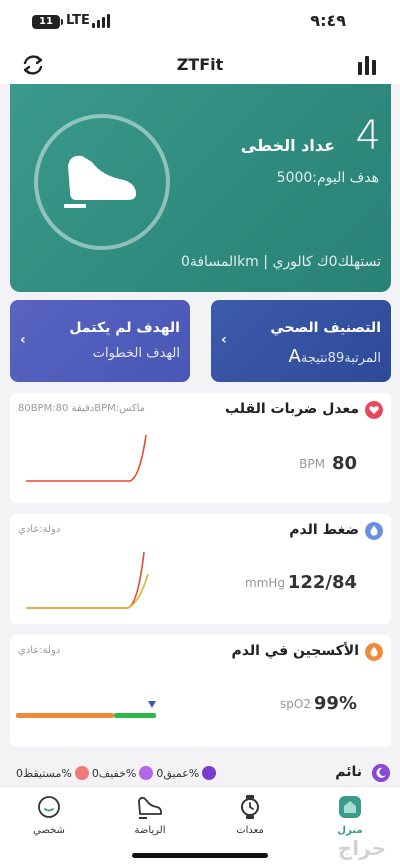 The image size is (400, 865). I want to click on home-icon, so click(350, 807).